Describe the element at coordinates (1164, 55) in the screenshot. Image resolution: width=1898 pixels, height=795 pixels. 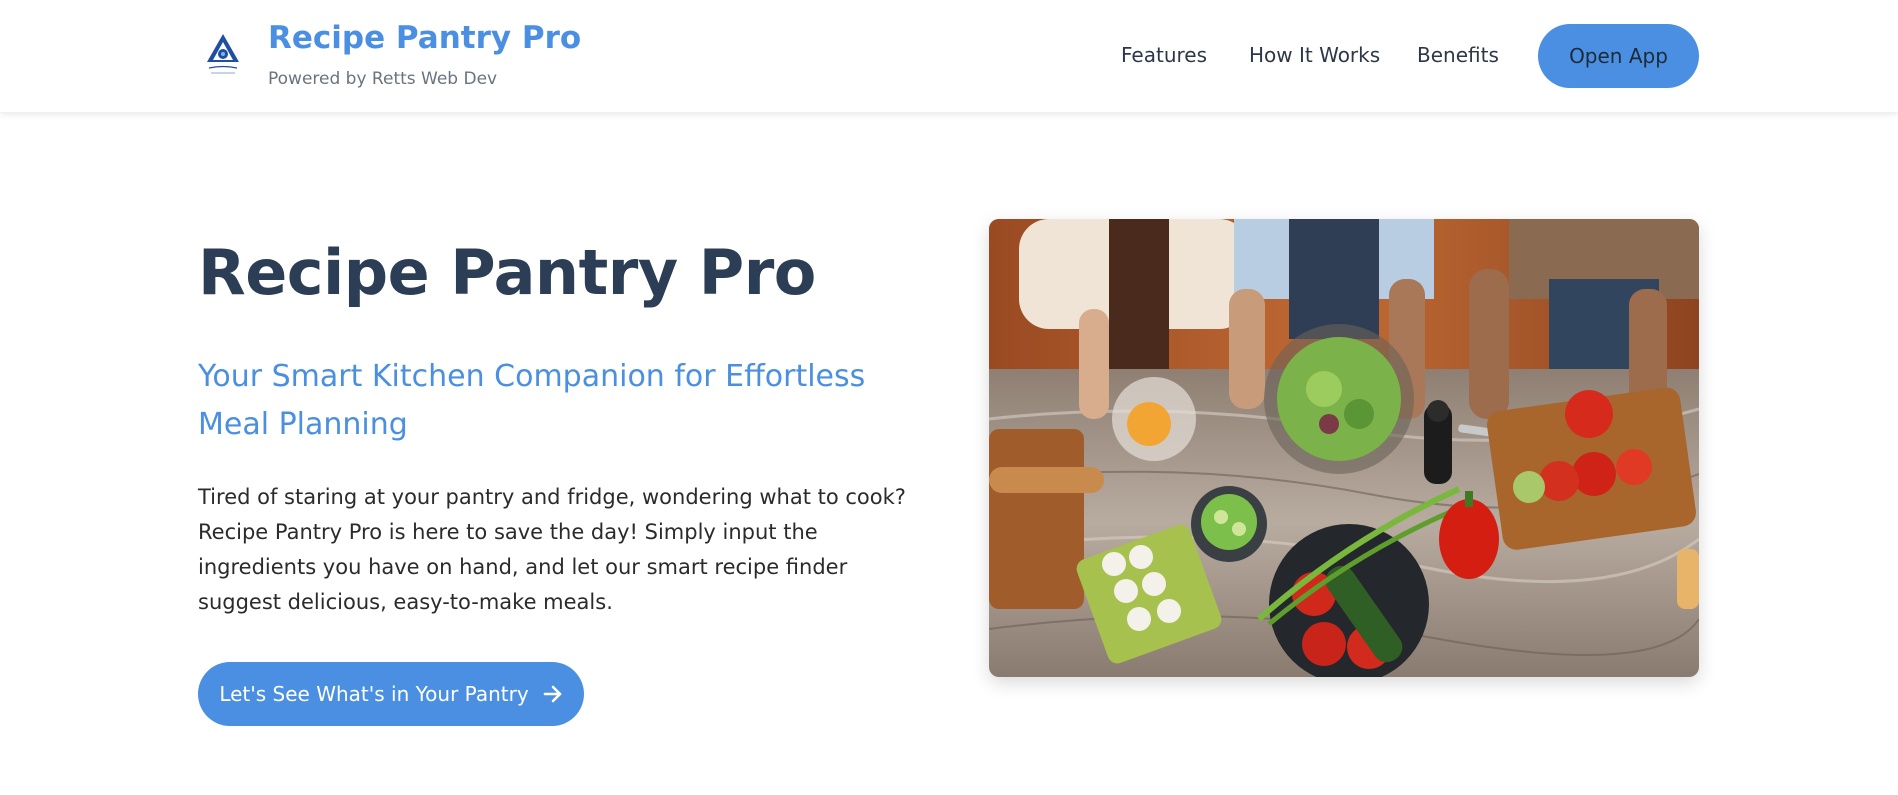
I see `nav-link-features: Features` at that location.